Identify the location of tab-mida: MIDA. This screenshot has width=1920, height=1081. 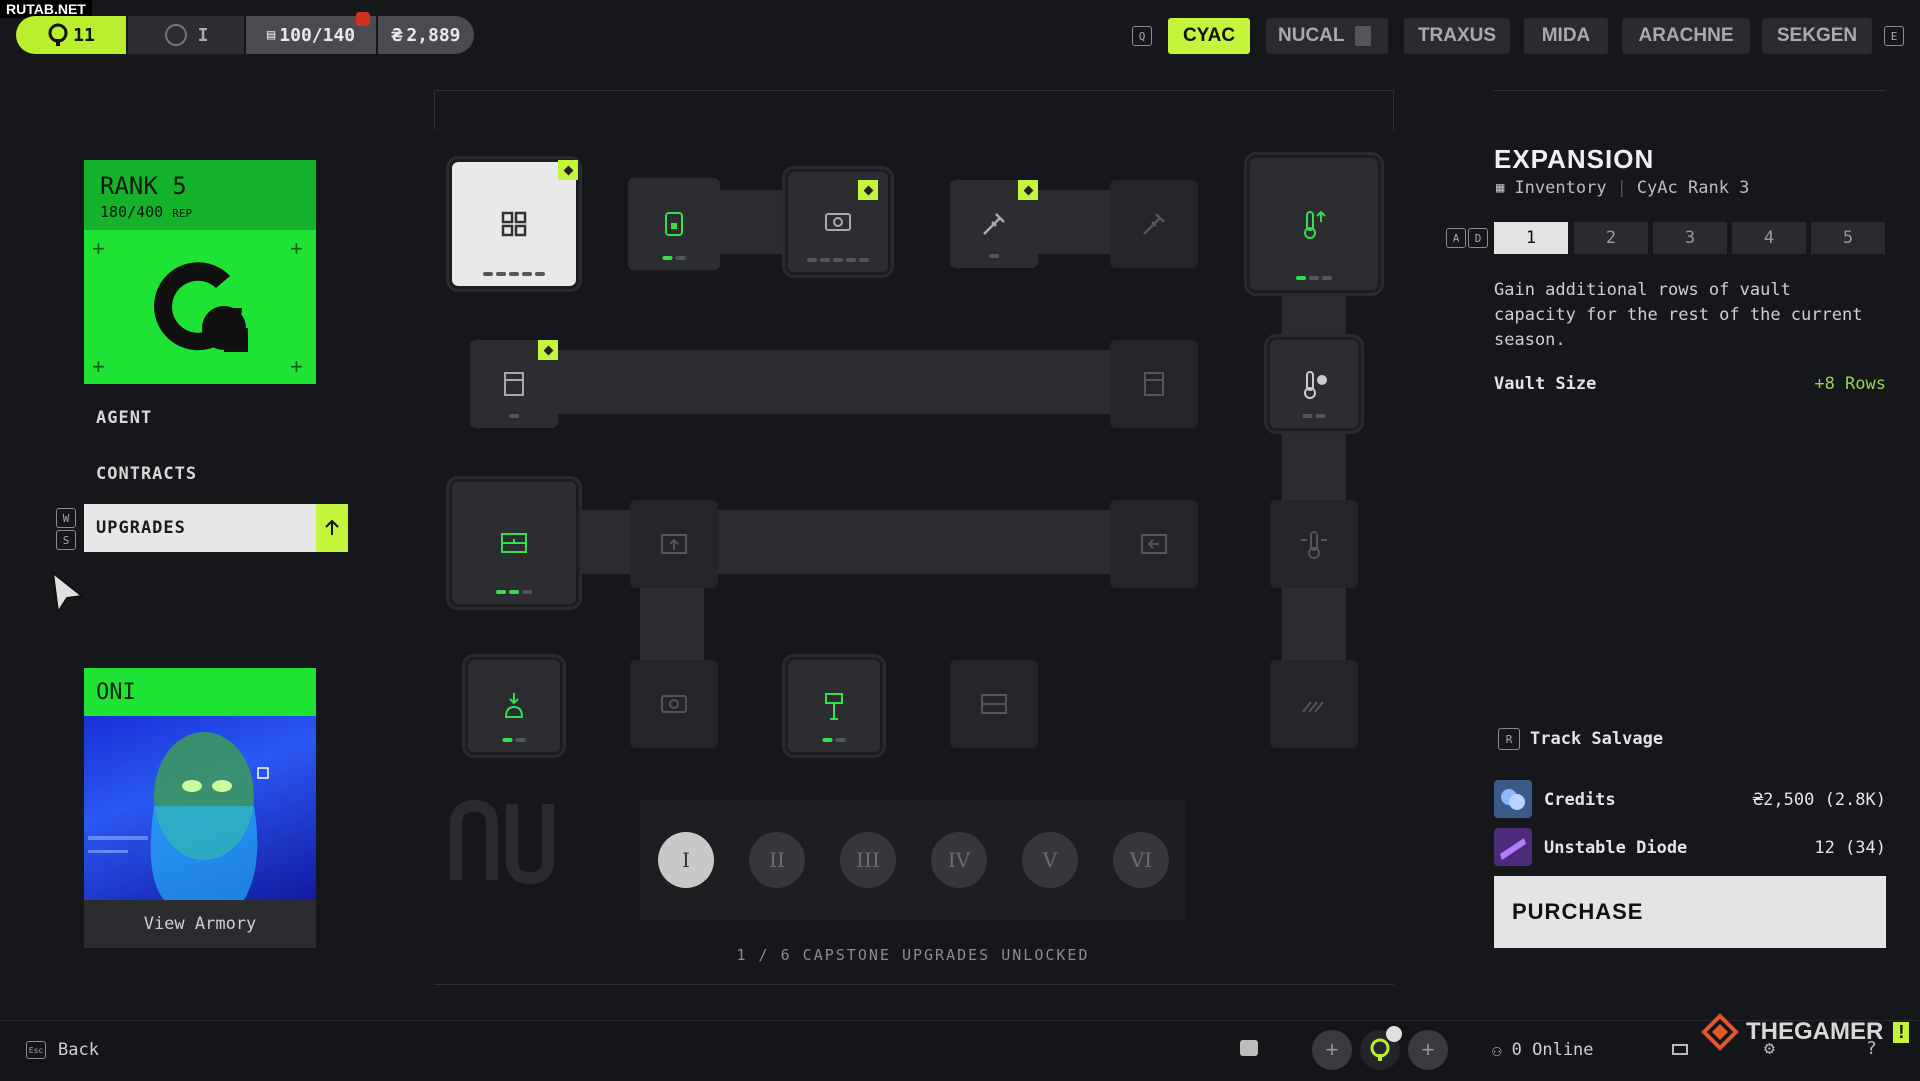
(1566, 36).